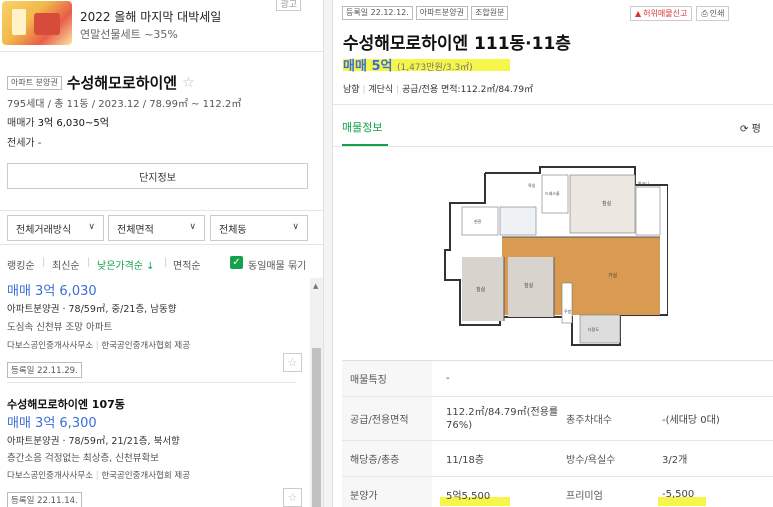 The image size is (773, 507). Describe the element at coordinates (750, 127) in the screenshot. I see `refresh-button: ⟳ 평` at that location.